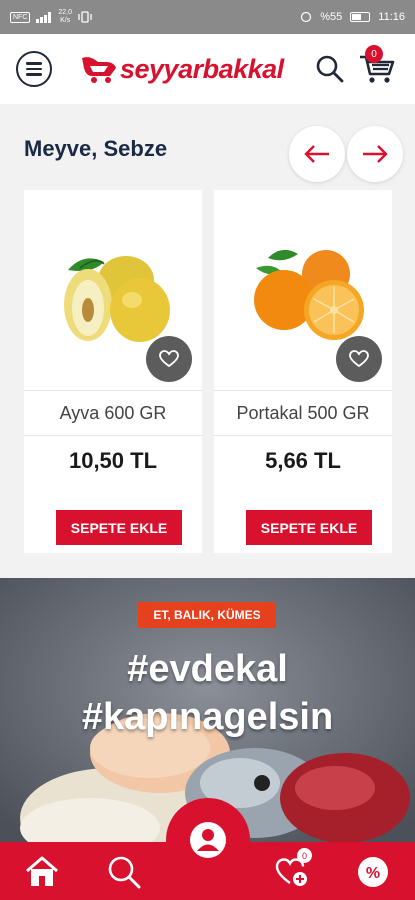 The width and height of the screenshot is (415, 900). Describe the element at coordinates (292, 869) in the screenshot. I see `nav-favorites: 0` at that location.